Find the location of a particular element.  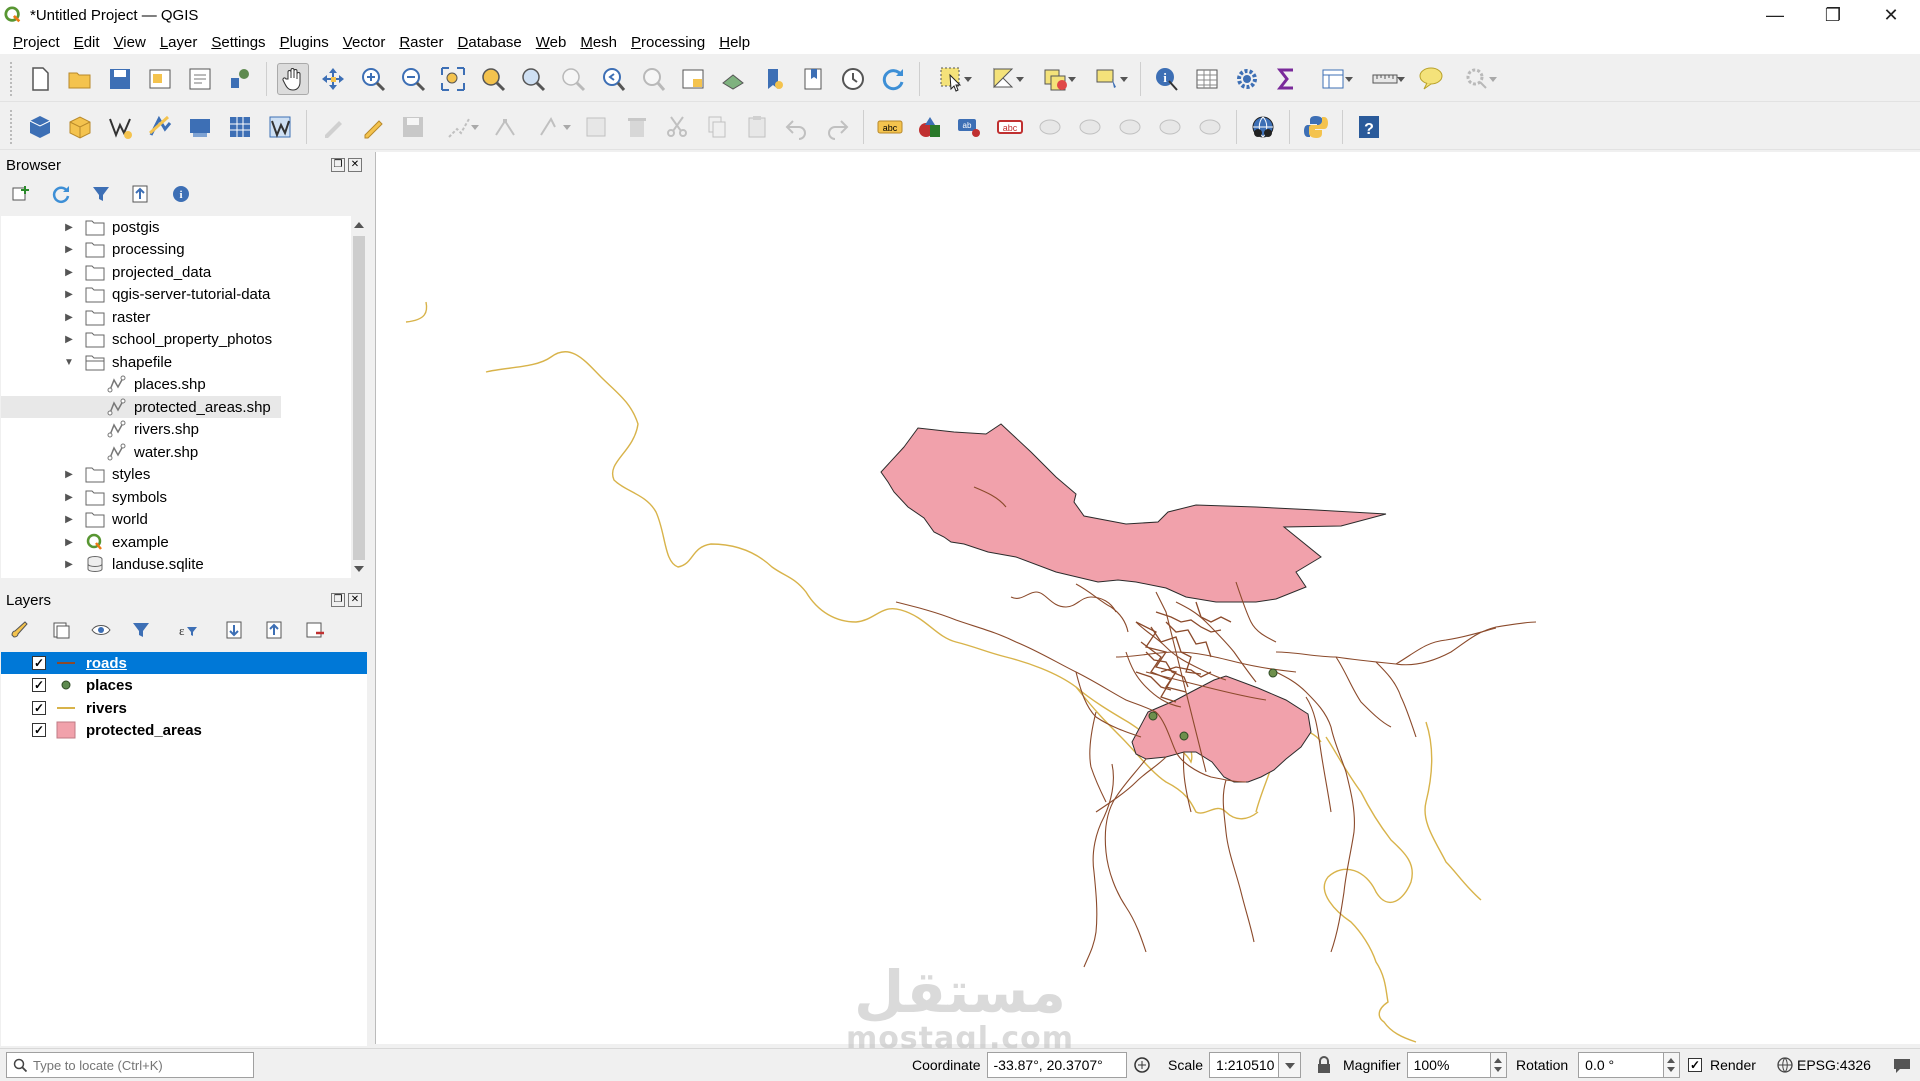

lock-scale-button is located at coordinates (1324, 1065).